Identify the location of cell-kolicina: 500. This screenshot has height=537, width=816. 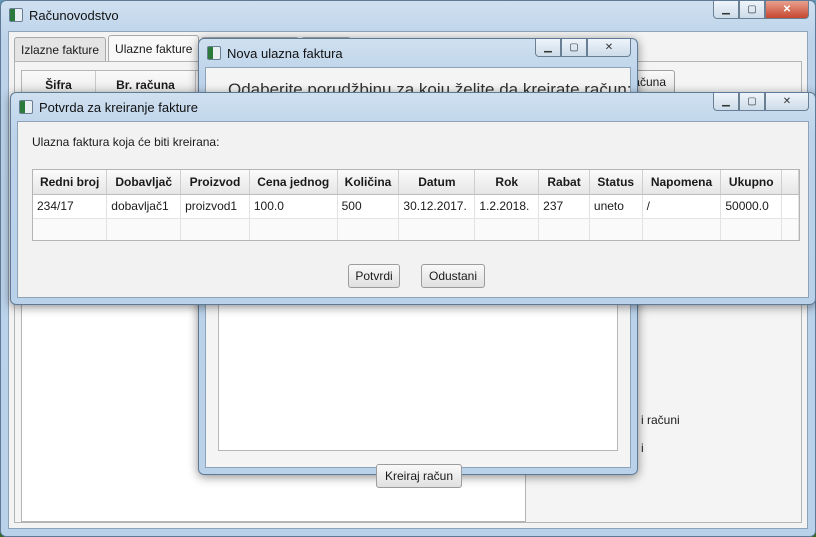
(368, 206).